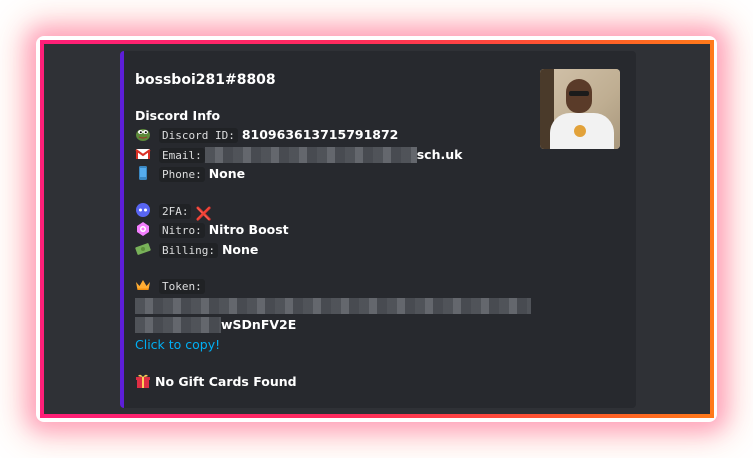 Image resolution: width=753 pixels, height=458 pixels. I want to click on token-suffix: wSDnFV2E, so click(259, 324).